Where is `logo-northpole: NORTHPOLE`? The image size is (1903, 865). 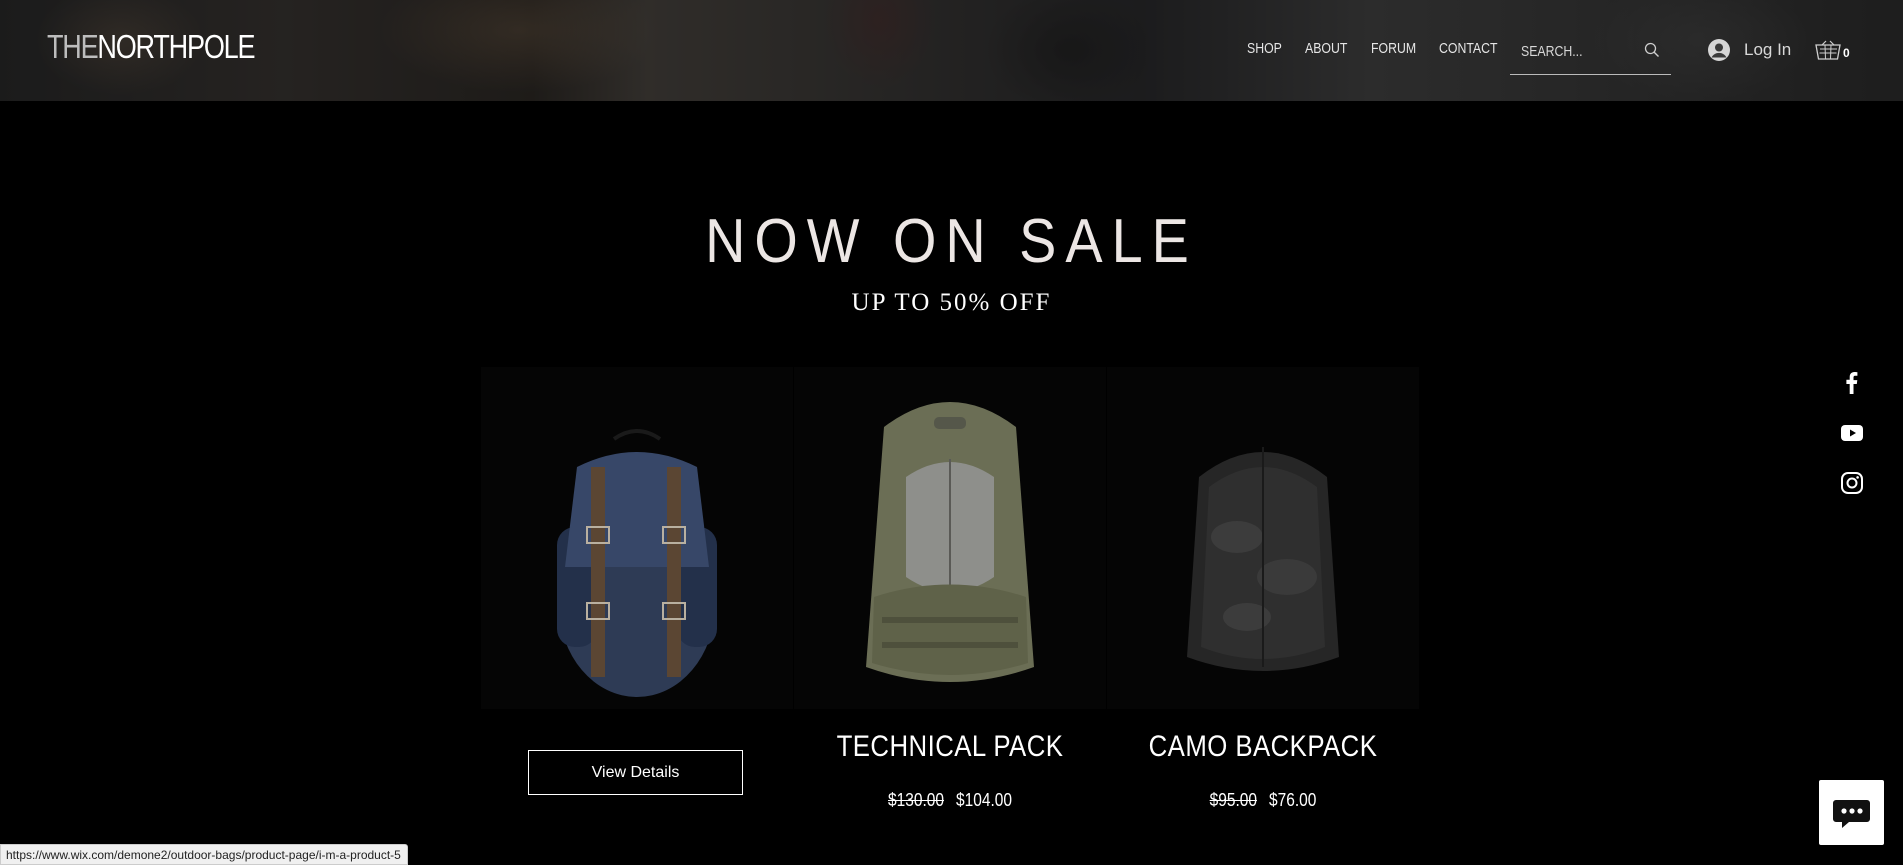
logo-northpole: NORTHPOLE is located at coordinates (176, 46).